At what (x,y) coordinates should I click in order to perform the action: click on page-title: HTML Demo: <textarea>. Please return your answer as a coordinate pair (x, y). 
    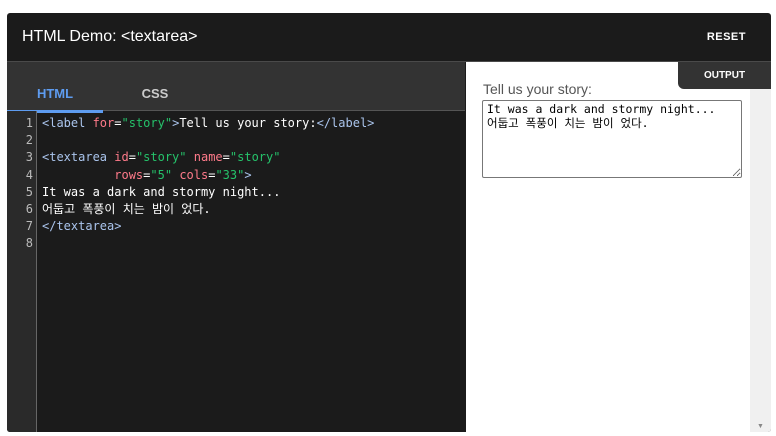
    Looking at the image, I should click on (110, 36).